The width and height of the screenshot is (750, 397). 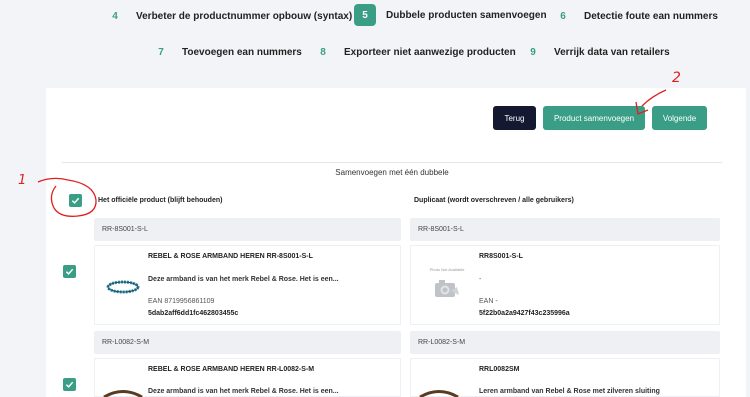 I want to click on official-sku-bar: RR-L0082-S-M, so click(x=247, y=342).